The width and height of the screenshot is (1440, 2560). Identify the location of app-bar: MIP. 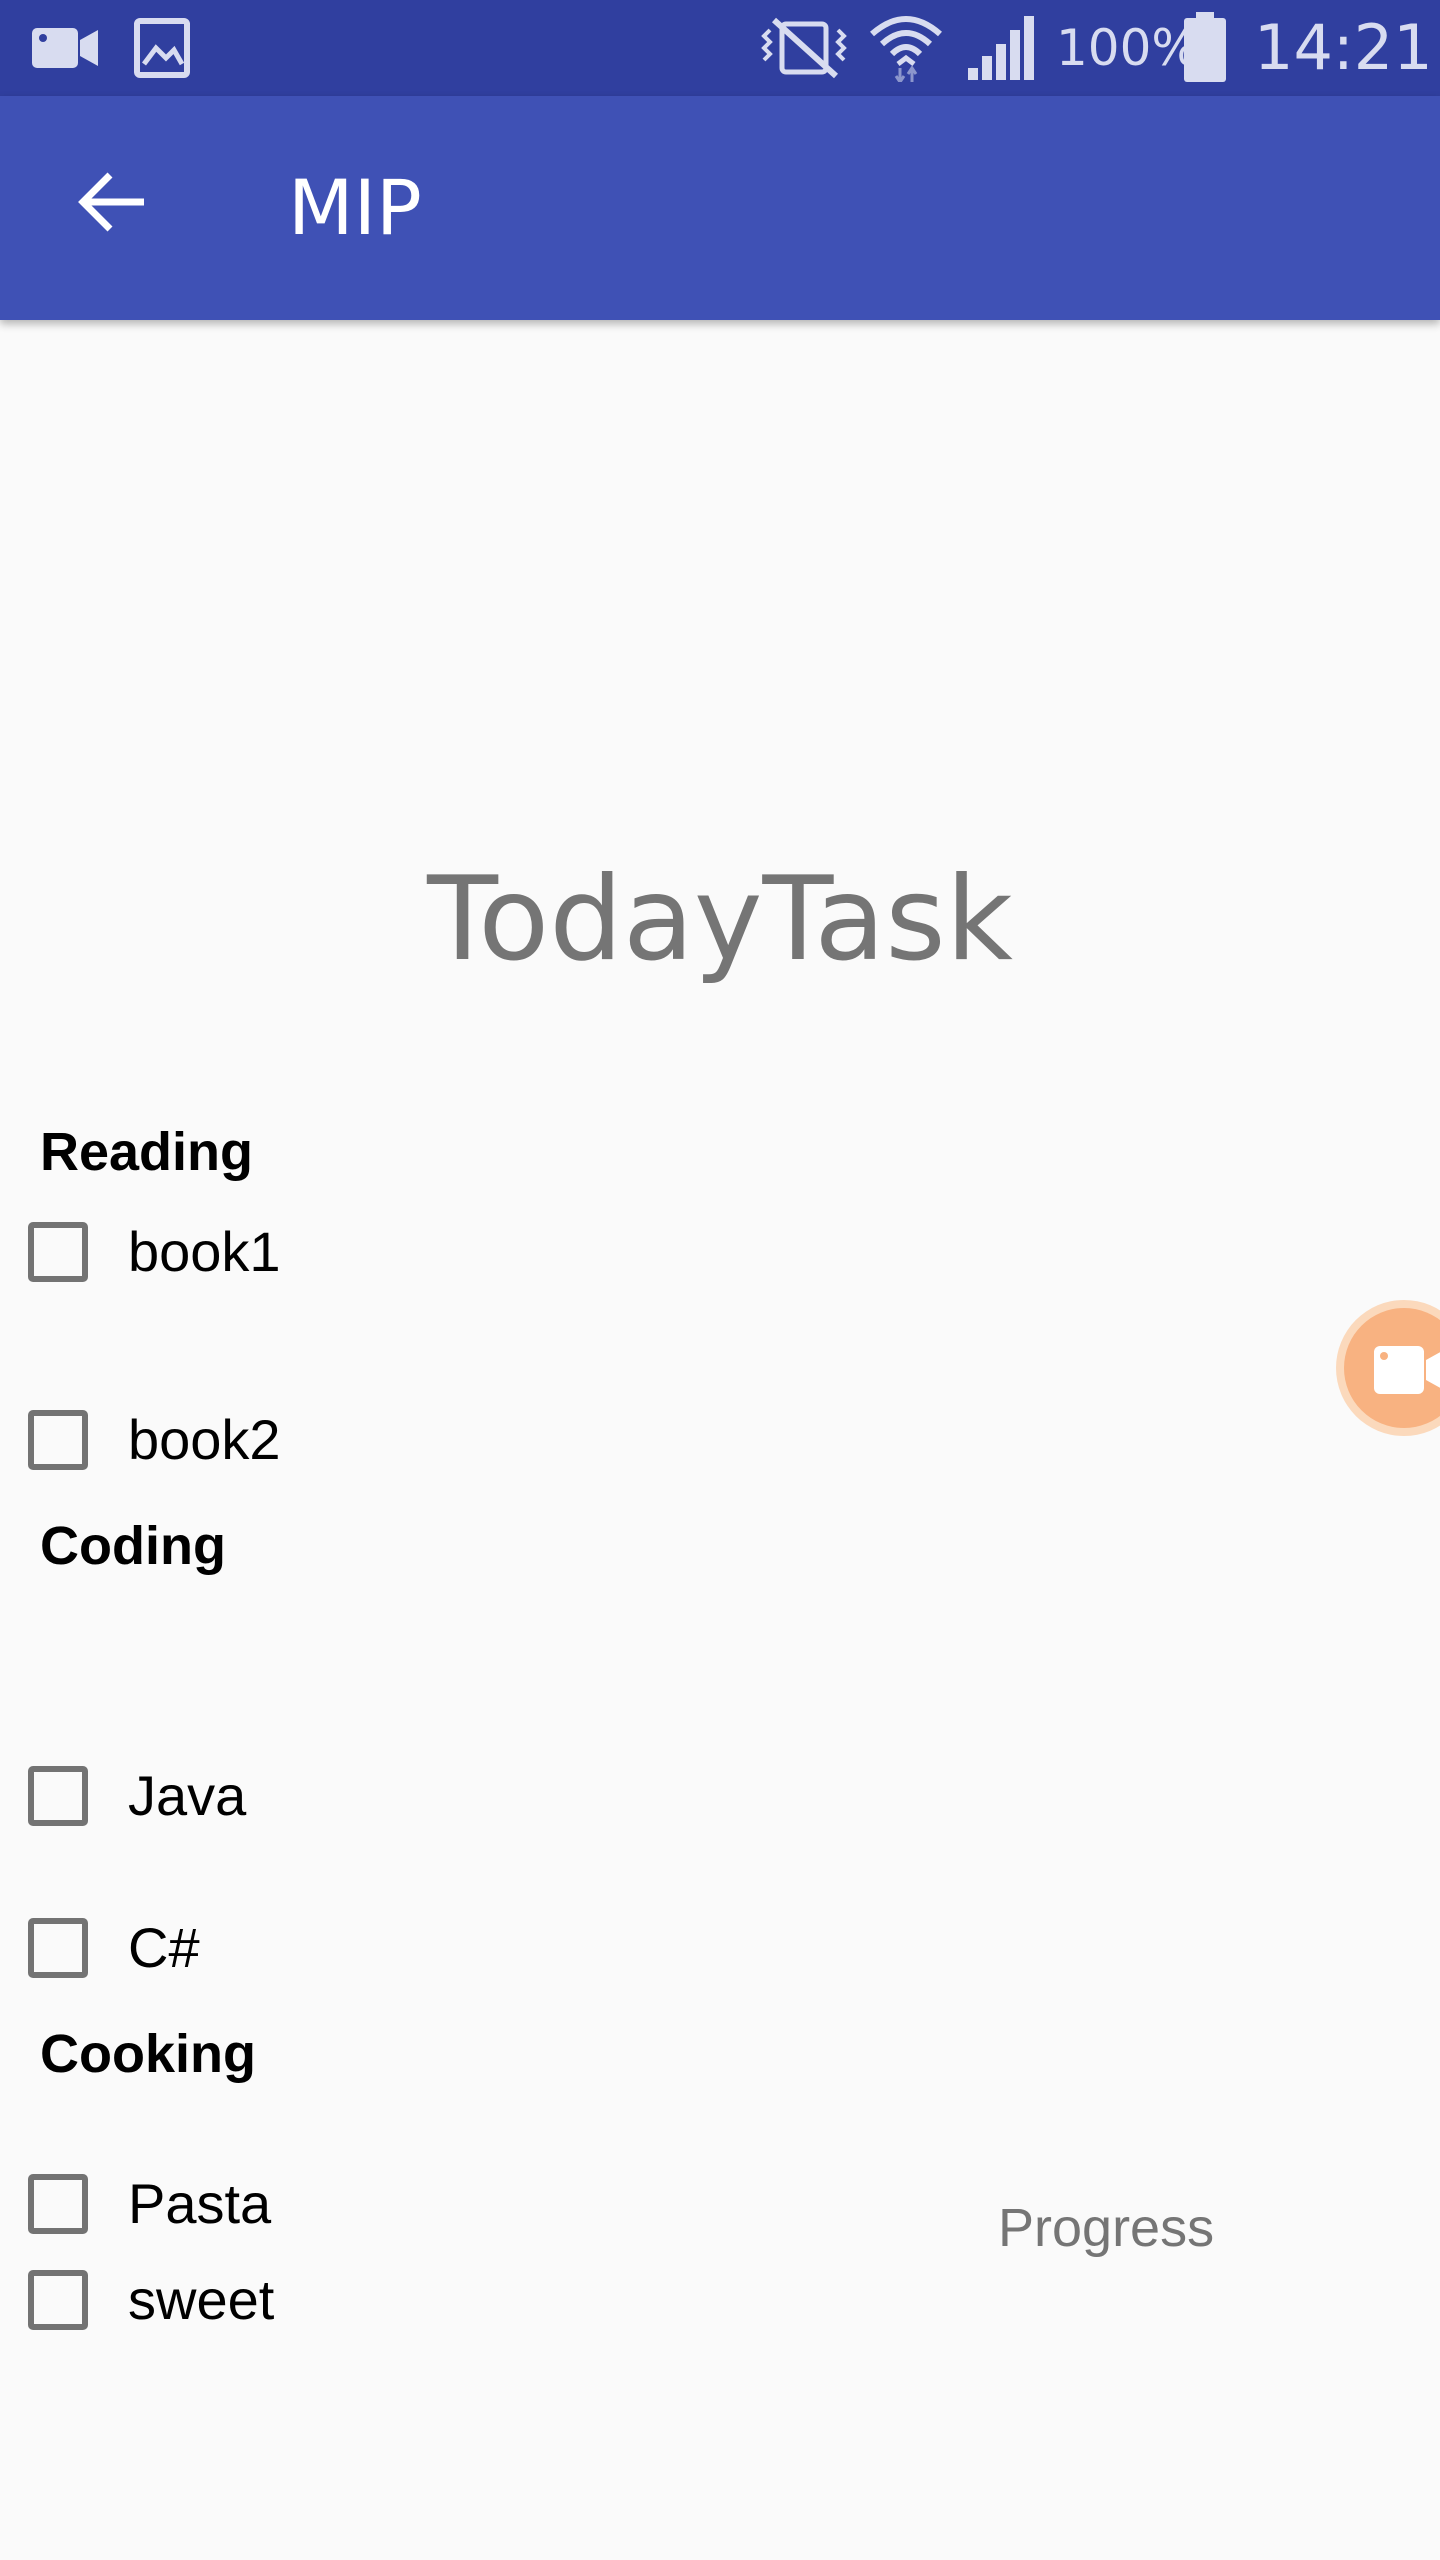
(720, 208).